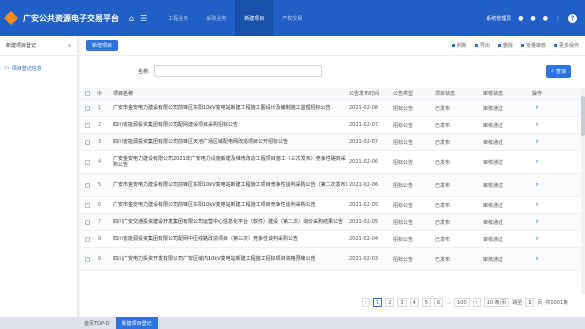  What do you see at coordinates (414, 93) in the screenshot?
I see `col-type: 公告类型` at bounding box center [414, 93].